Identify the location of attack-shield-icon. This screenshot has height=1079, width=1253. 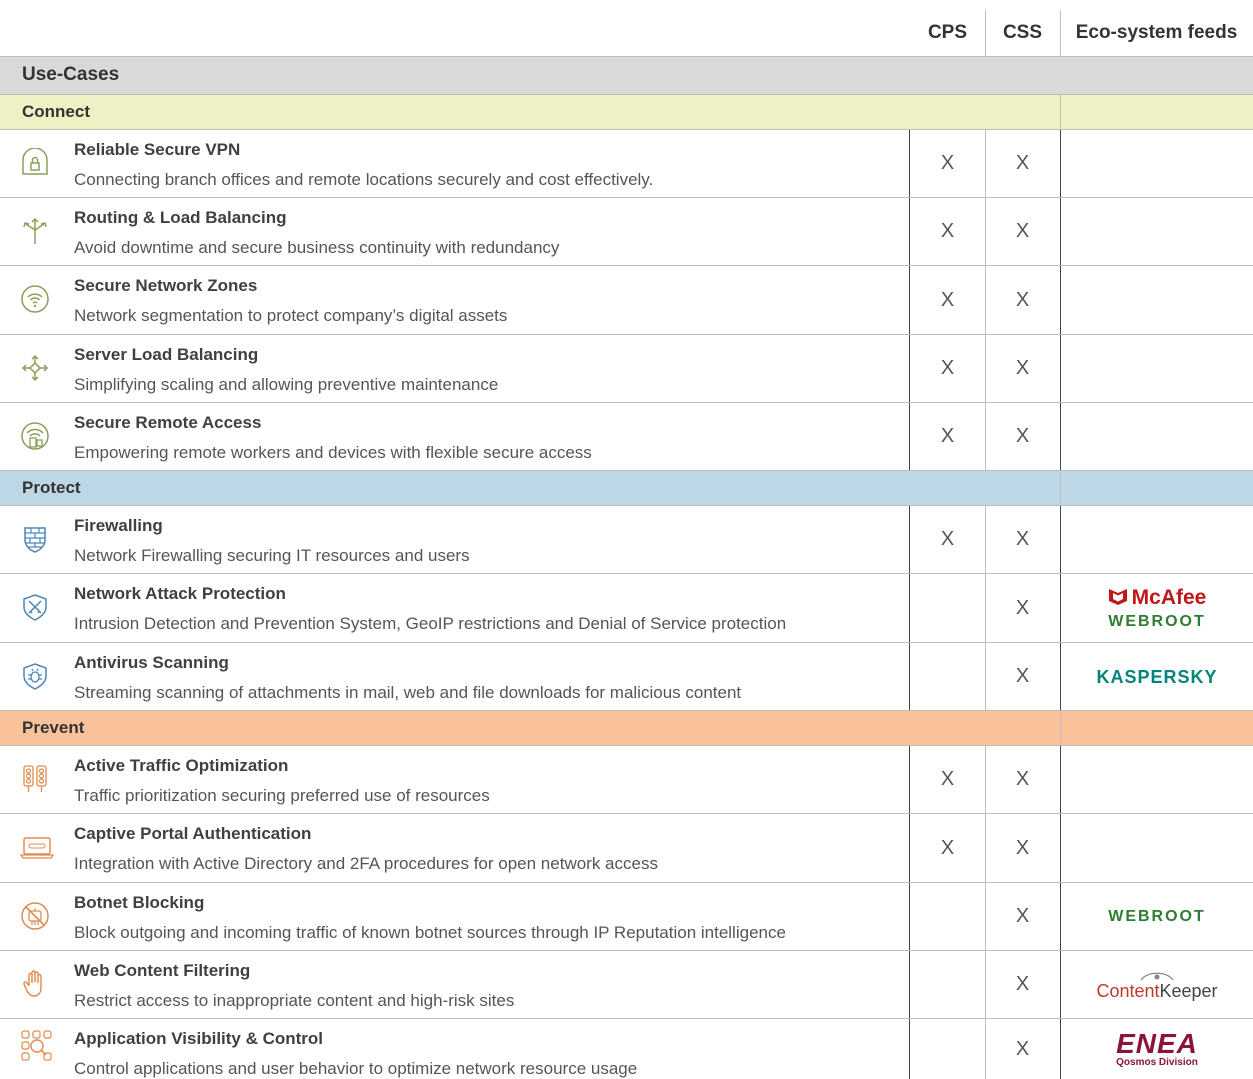
(35, 607).